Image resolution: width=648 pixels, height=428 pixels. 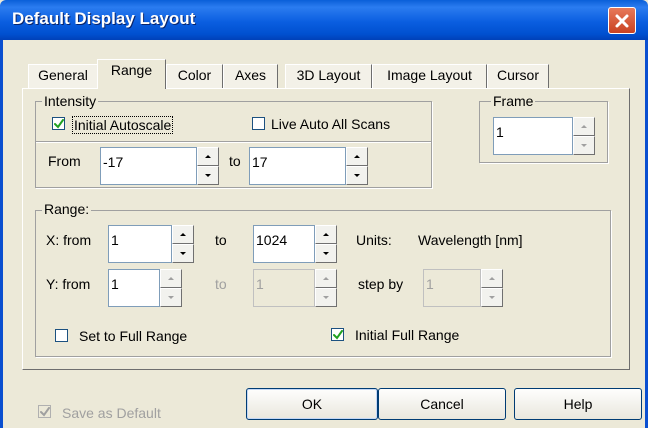 What do you see at coordinates (258, 123) in the screenshot?
I see `live-auto-checkbox` at bounding box center [258, 123].